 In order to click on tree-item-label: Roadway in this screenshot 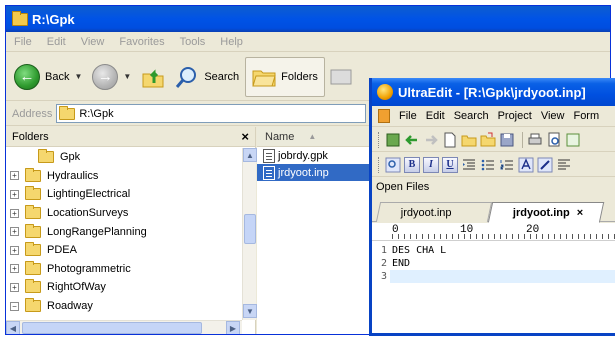, I will do `click(70, 306)`.